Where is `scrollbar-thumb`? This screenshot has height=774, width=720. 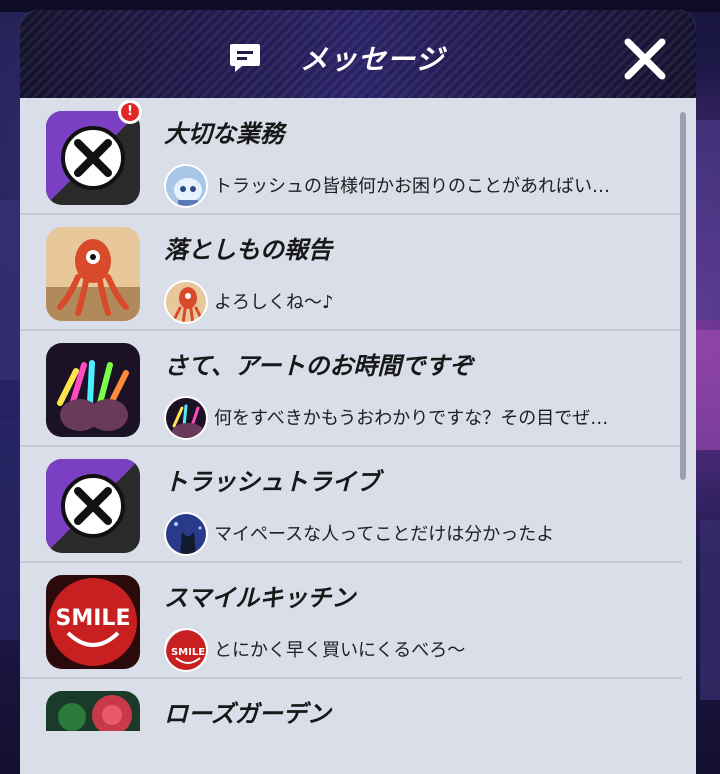 scrollbar-thumb is located at coordinates (683, 296).